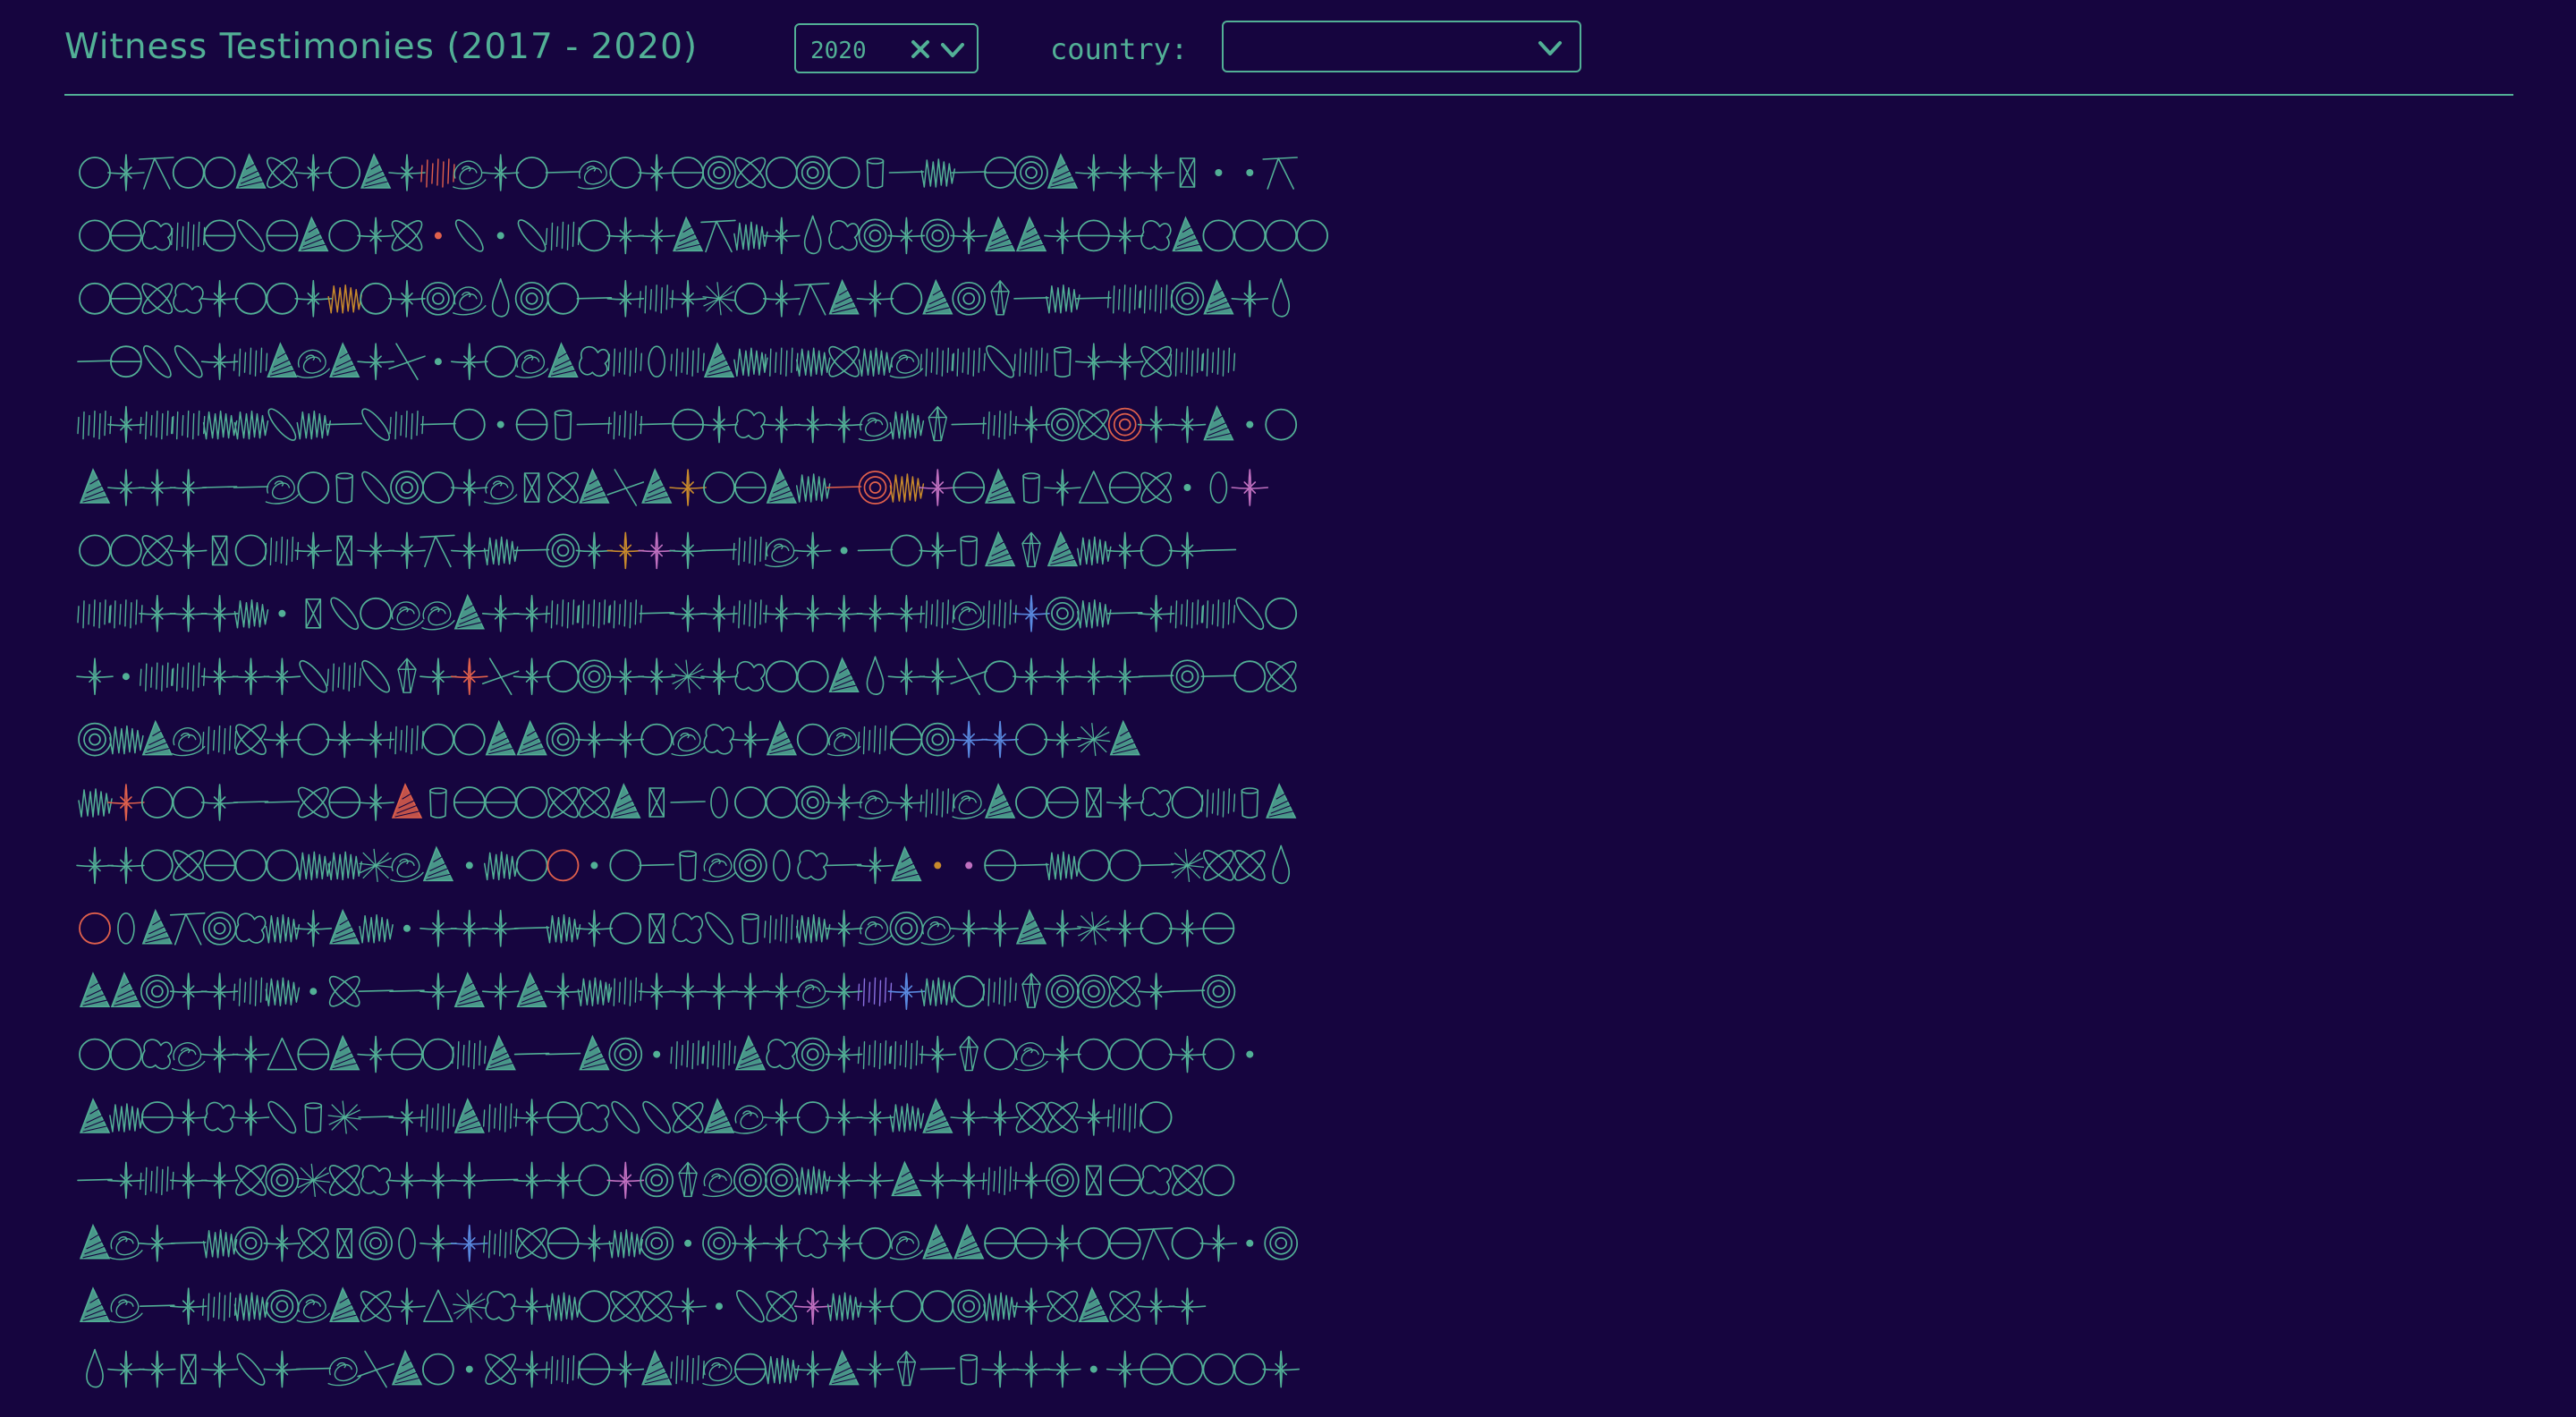  What do you see at coordinates (407, 1244) in the screenshot?
I see `ellipse-glyph` at bounding box center [407, 1244].